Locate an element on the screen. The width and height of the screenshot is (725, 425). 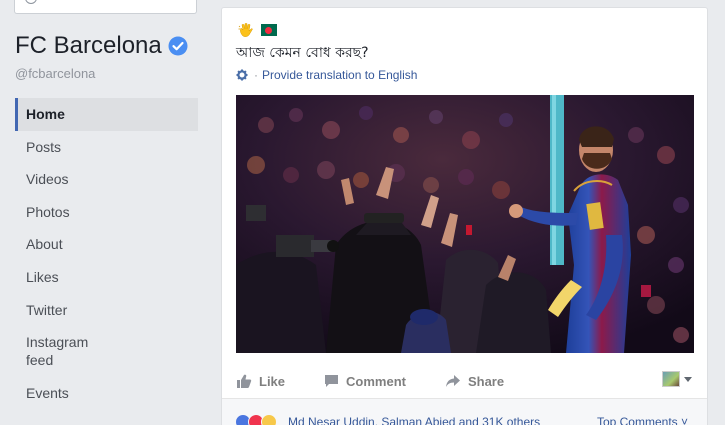
like-button: Like is located at coordinates (260, 381).